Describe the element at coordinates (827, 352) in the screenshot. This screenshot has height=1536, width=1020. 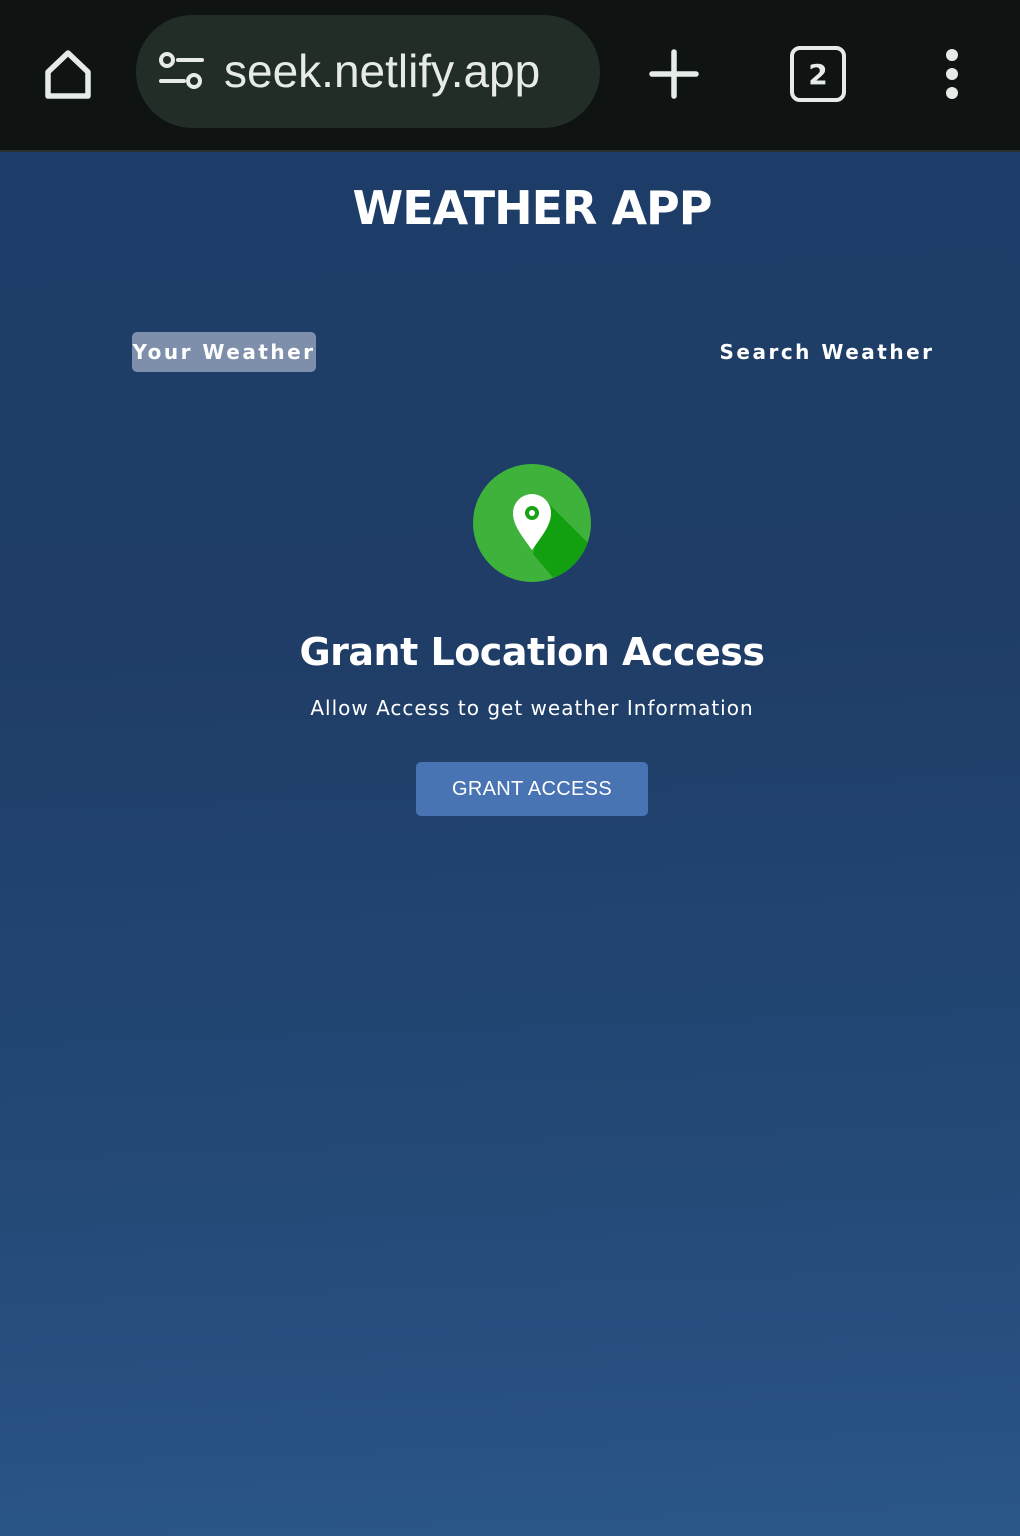
I see `tab-search-weather: Search Weather` at that location.